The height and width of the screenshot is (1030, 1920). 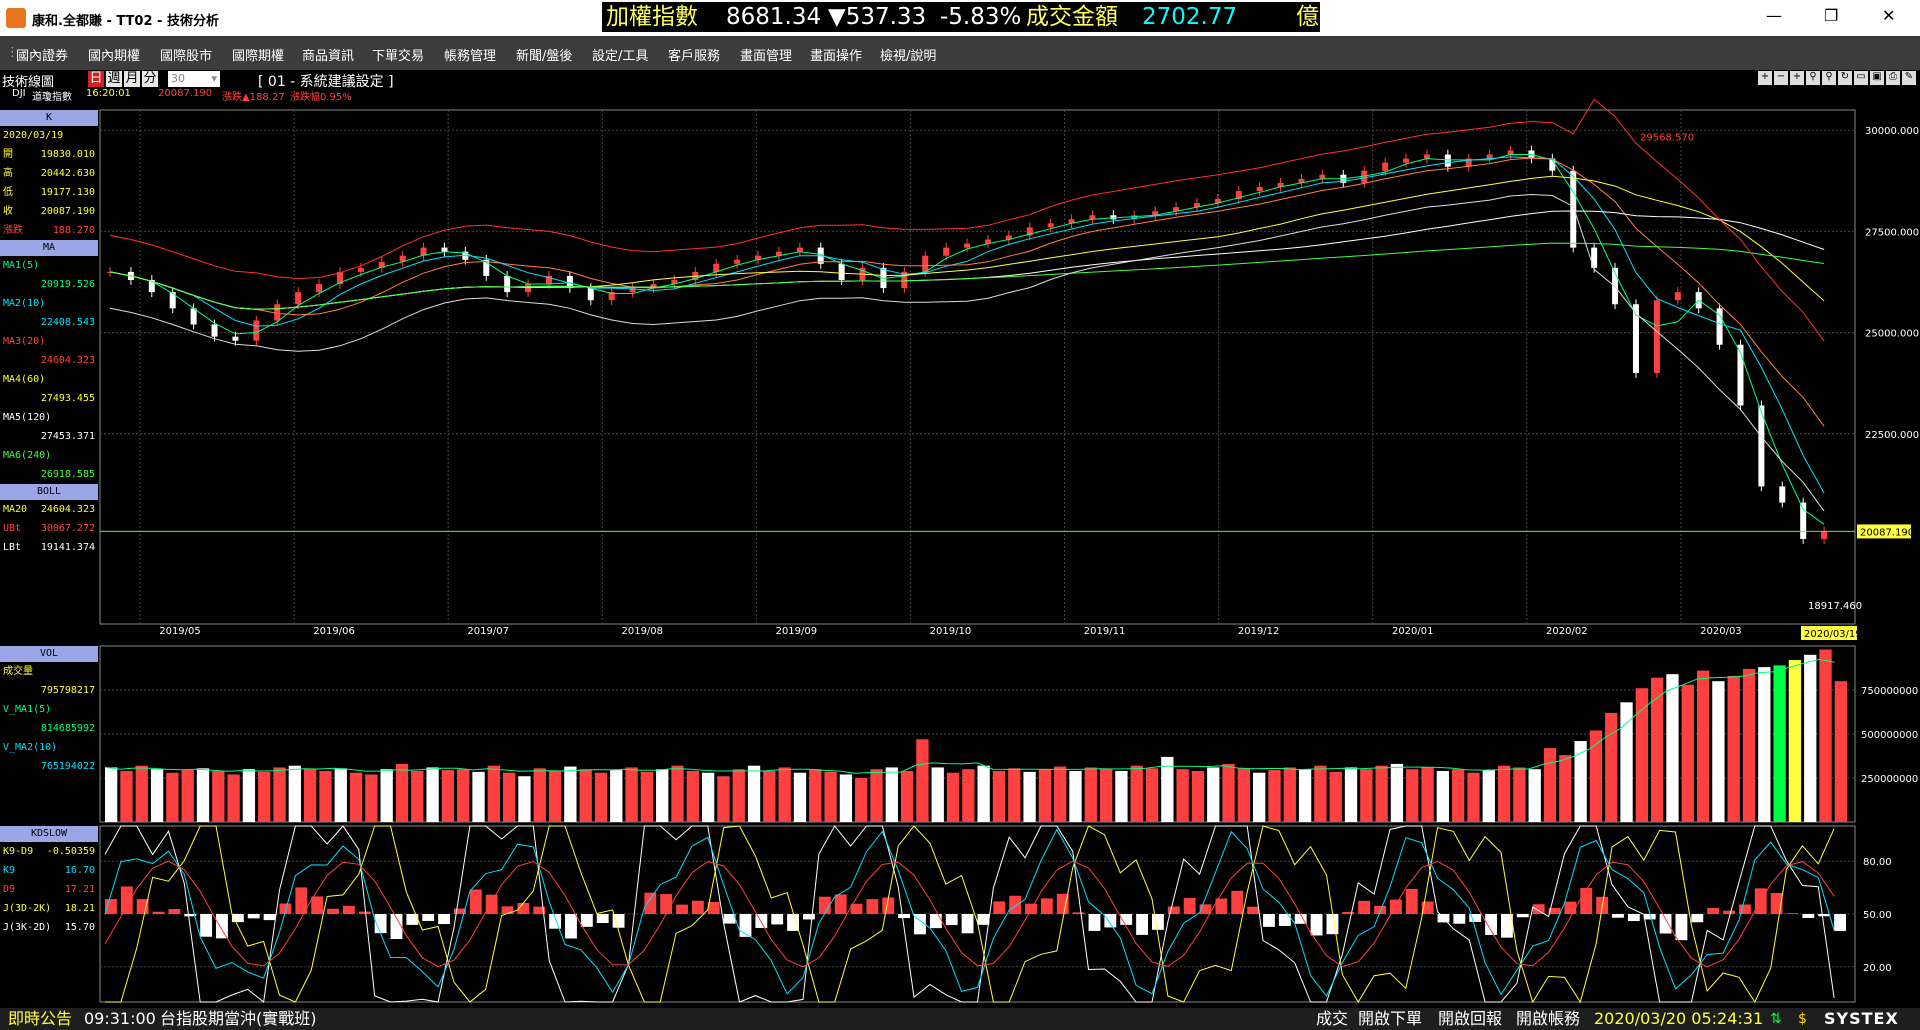 I want to click on y-tick-label: 30000.000, so click(x=1892, y=131).